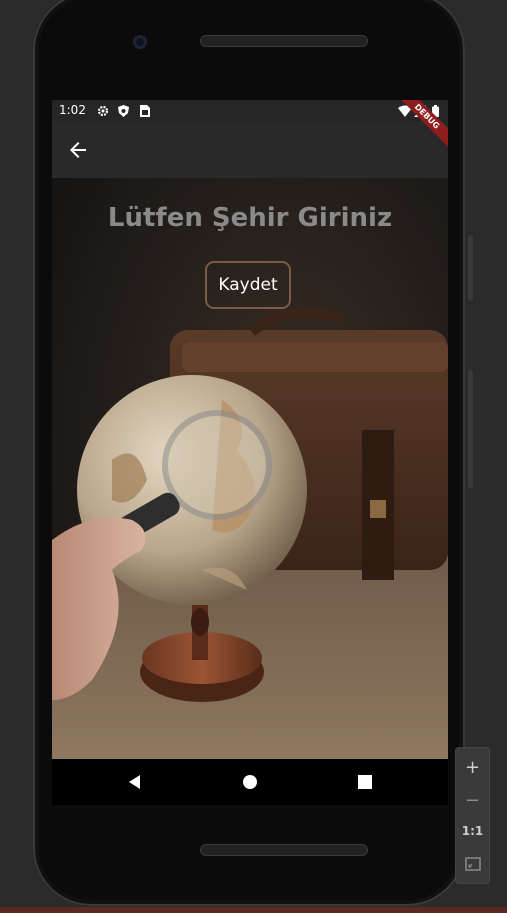  I want to click on shield-icon, so click(123, 112).